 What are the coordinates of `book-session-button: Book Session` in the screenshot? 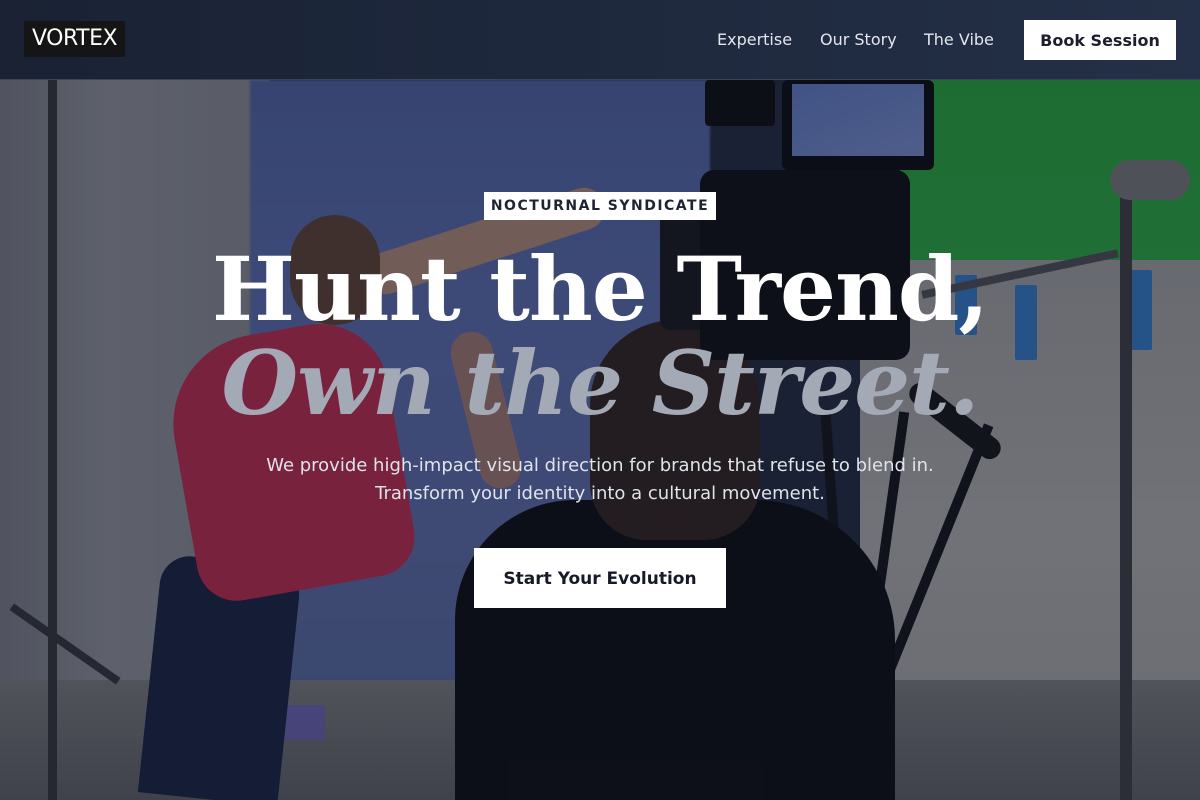 It's located at (1100, 40).